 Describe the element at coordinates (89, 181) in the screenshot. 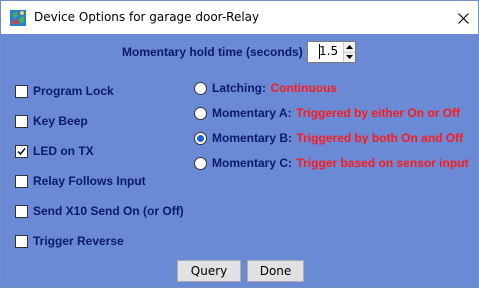

I see `checkbox-label: Relay Follows Input` at that location.